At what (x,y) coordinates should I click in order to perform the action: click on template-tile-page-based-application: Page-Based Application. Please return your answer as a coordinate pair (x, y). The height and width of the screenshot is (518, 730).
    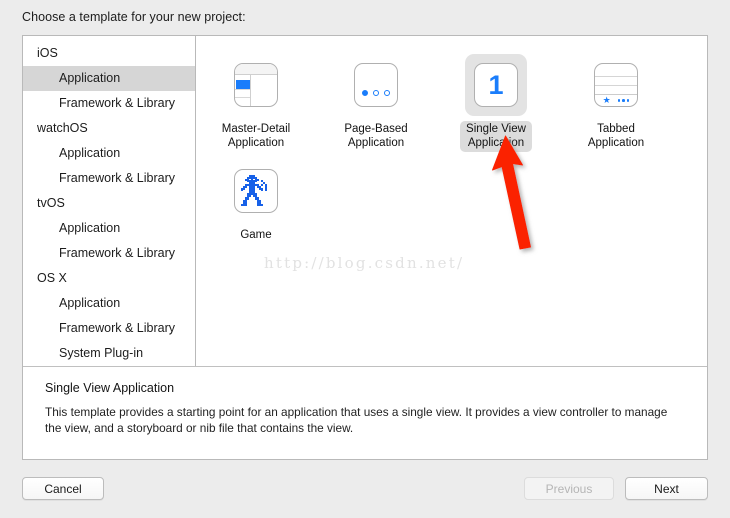
    Looking at the image, I should click on (376, 101).